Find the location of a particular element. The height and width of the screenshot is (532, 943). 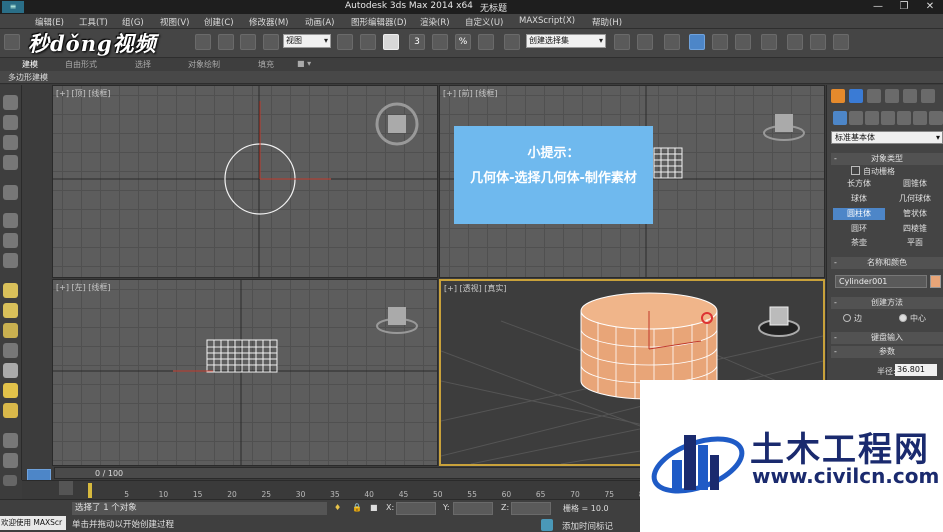

primitive-category-dropdown: 标准基本体 is located at coordinates (887, 137).